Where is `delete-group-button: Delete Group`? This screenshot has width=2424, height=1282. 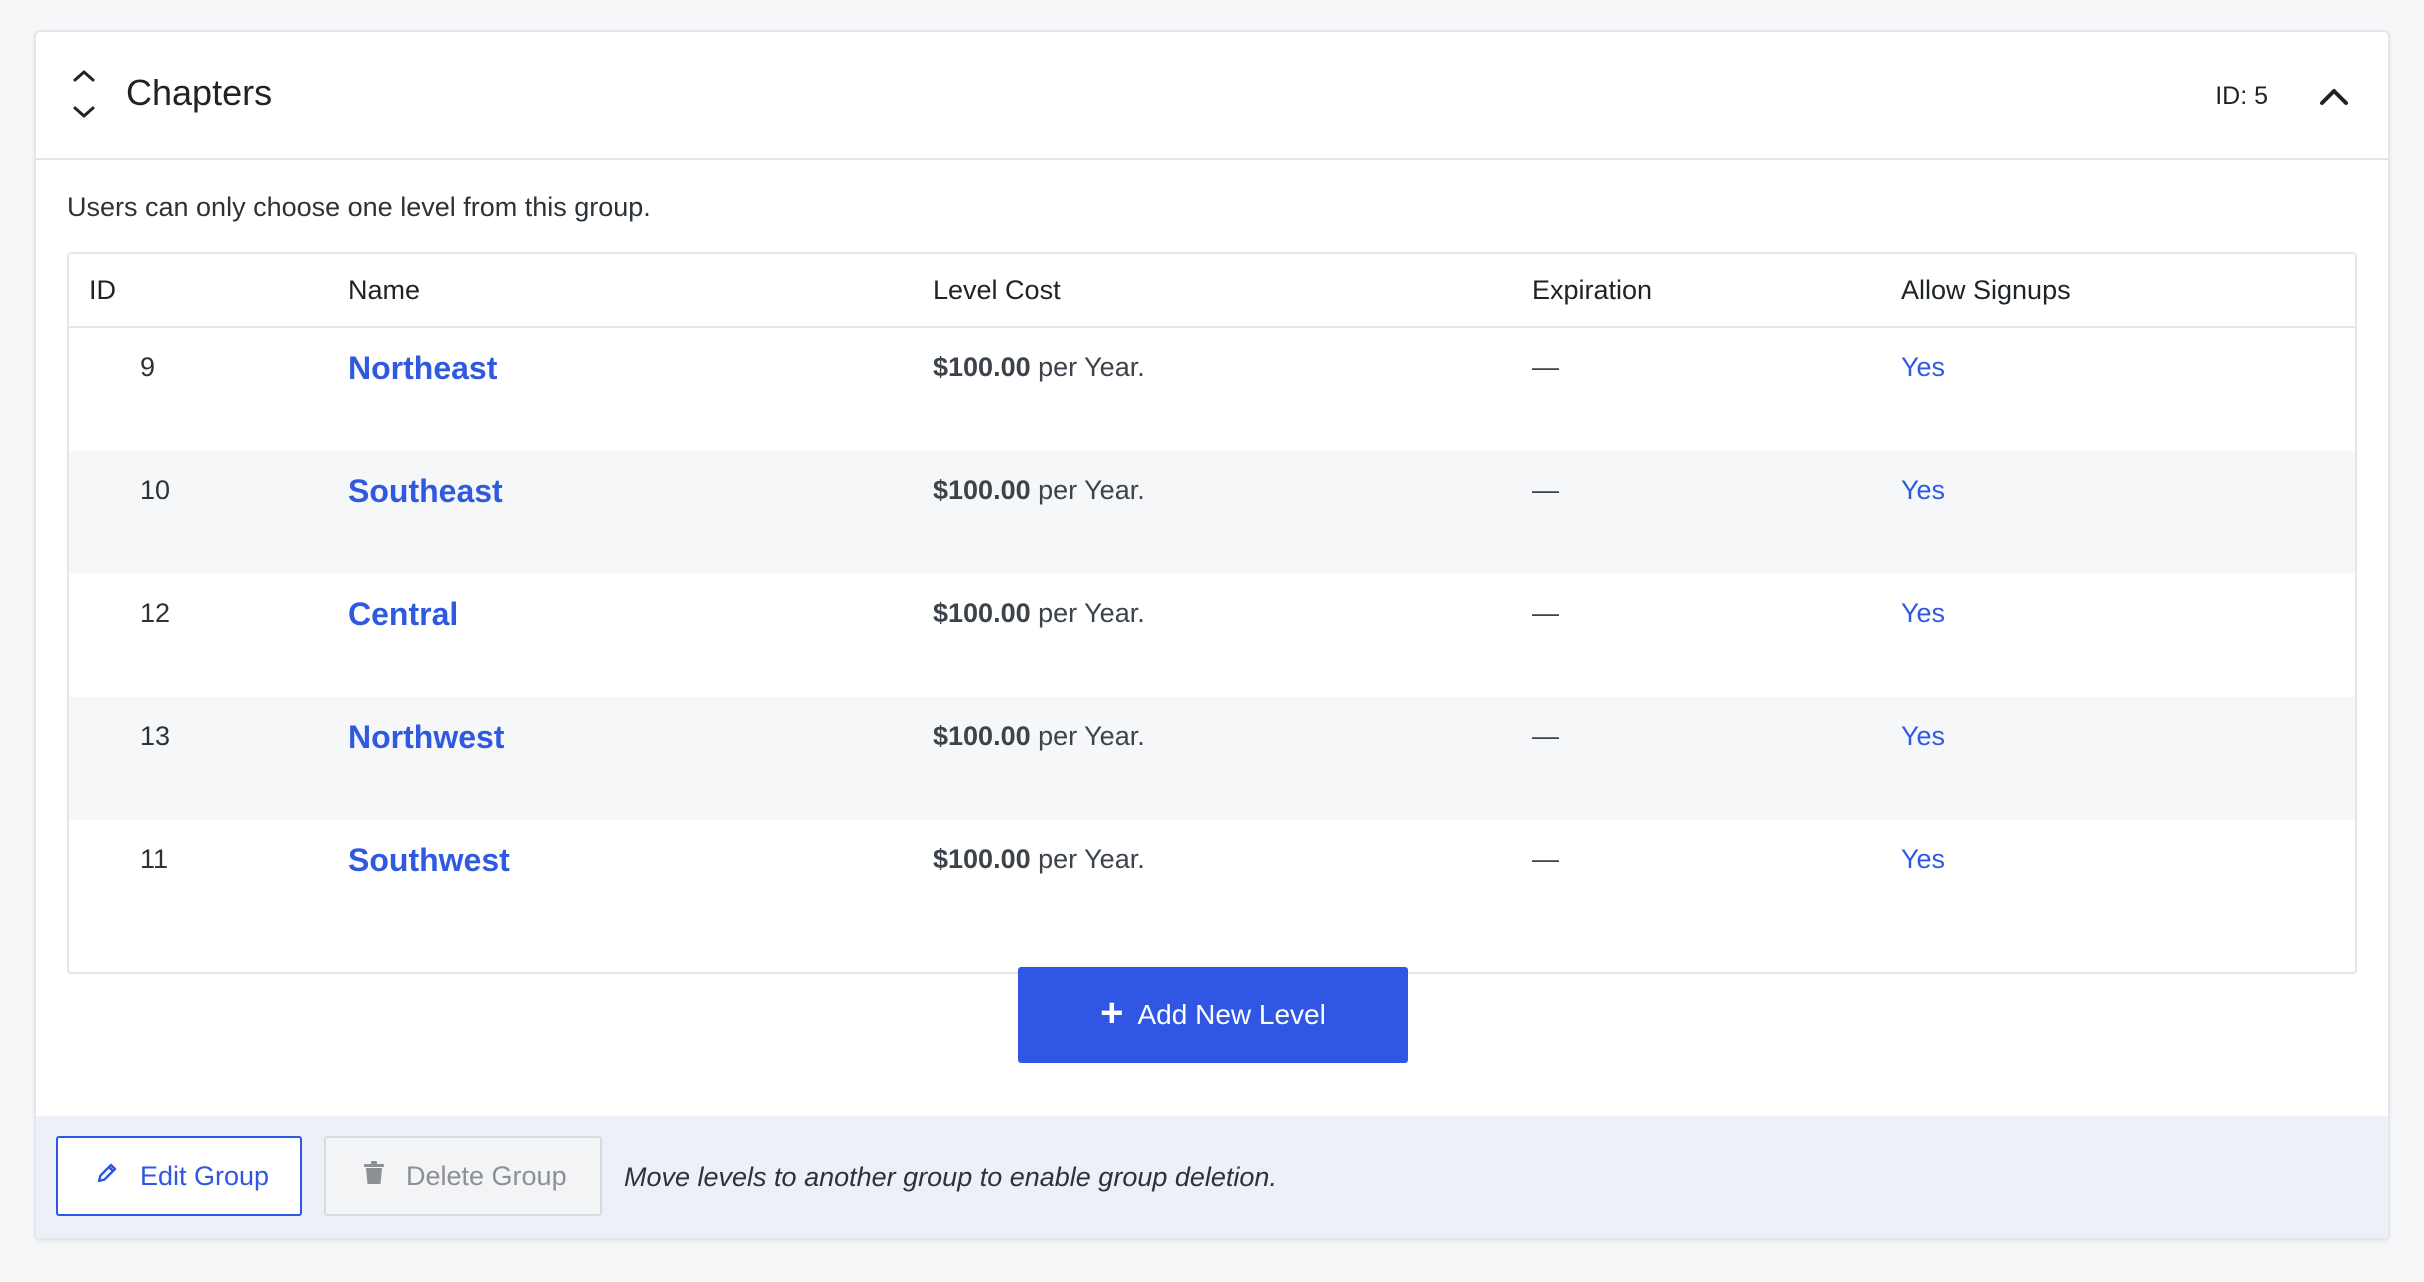
delete-group-button: Delete Group is located at coordinates (463, 1176).